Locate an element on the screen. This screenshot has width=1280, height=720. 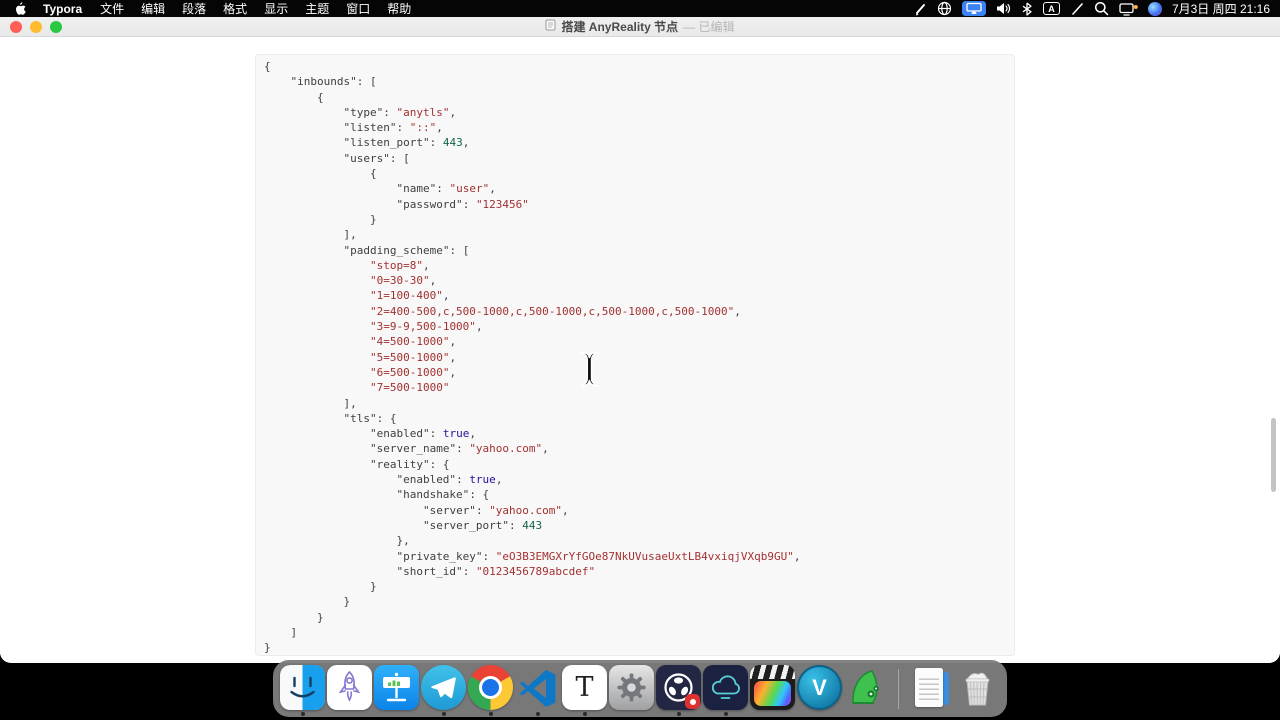
dock-obs is located at coordinates (678, 690).